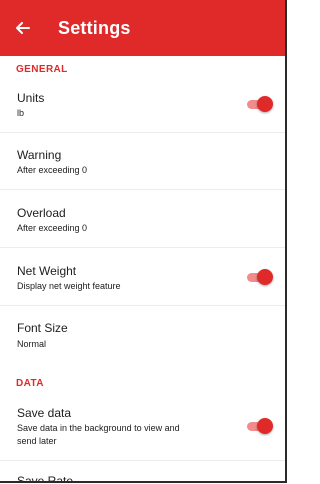 The image size is (320, 484). Describe the element at coordinates (32, 344) in the screenshot. I see `setting-subtitle: Normal` at that location.